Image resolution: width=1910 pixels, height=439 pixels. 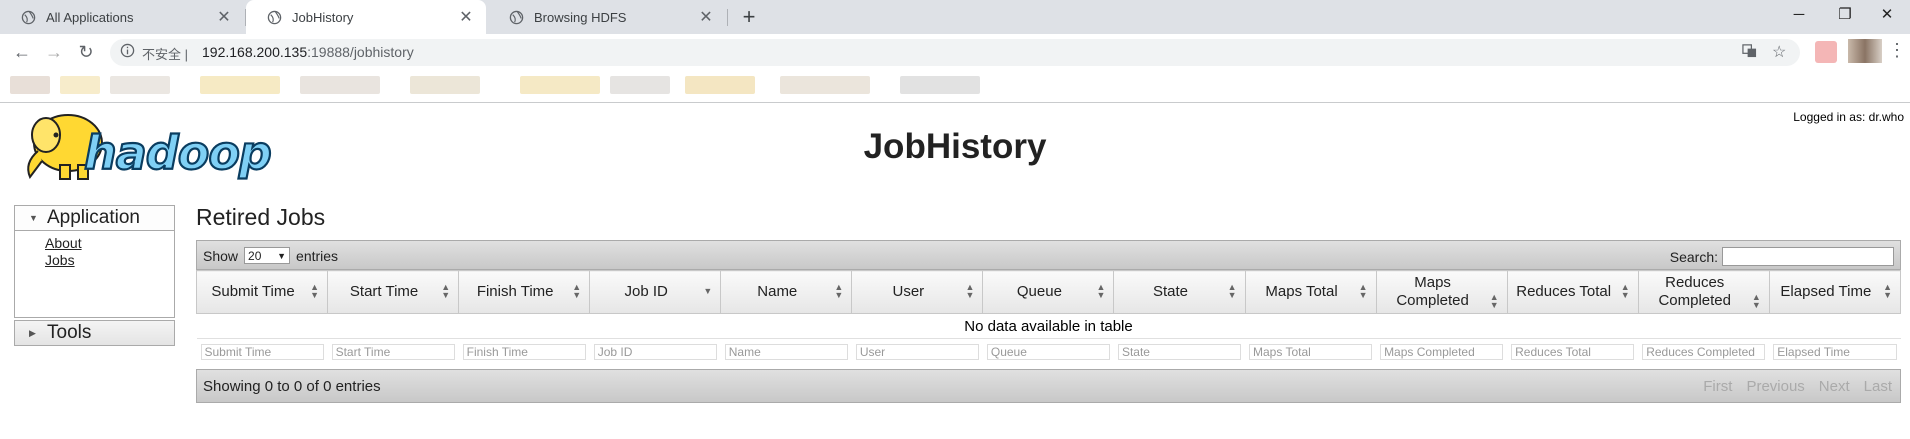 What do you see at coordinates (1442, 352) in the screenshot?
I see `filter-input: Maps Completed` at bounding box center [1442, 352].